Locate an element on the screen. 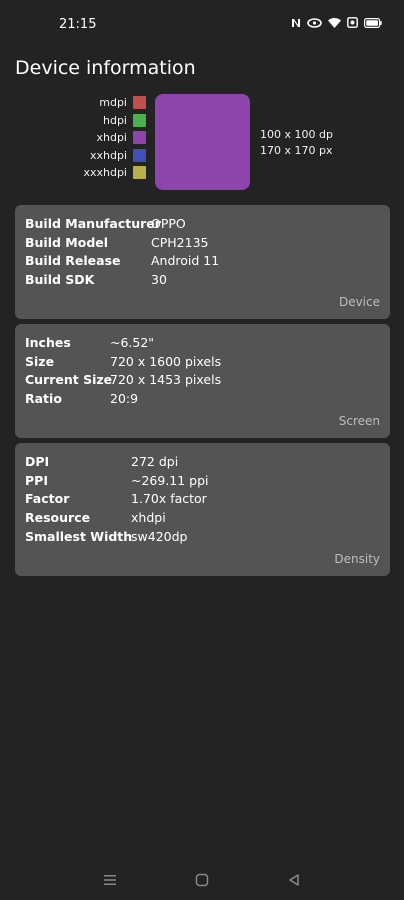  row-label: Build SDK is located at coordinates (60, 280).